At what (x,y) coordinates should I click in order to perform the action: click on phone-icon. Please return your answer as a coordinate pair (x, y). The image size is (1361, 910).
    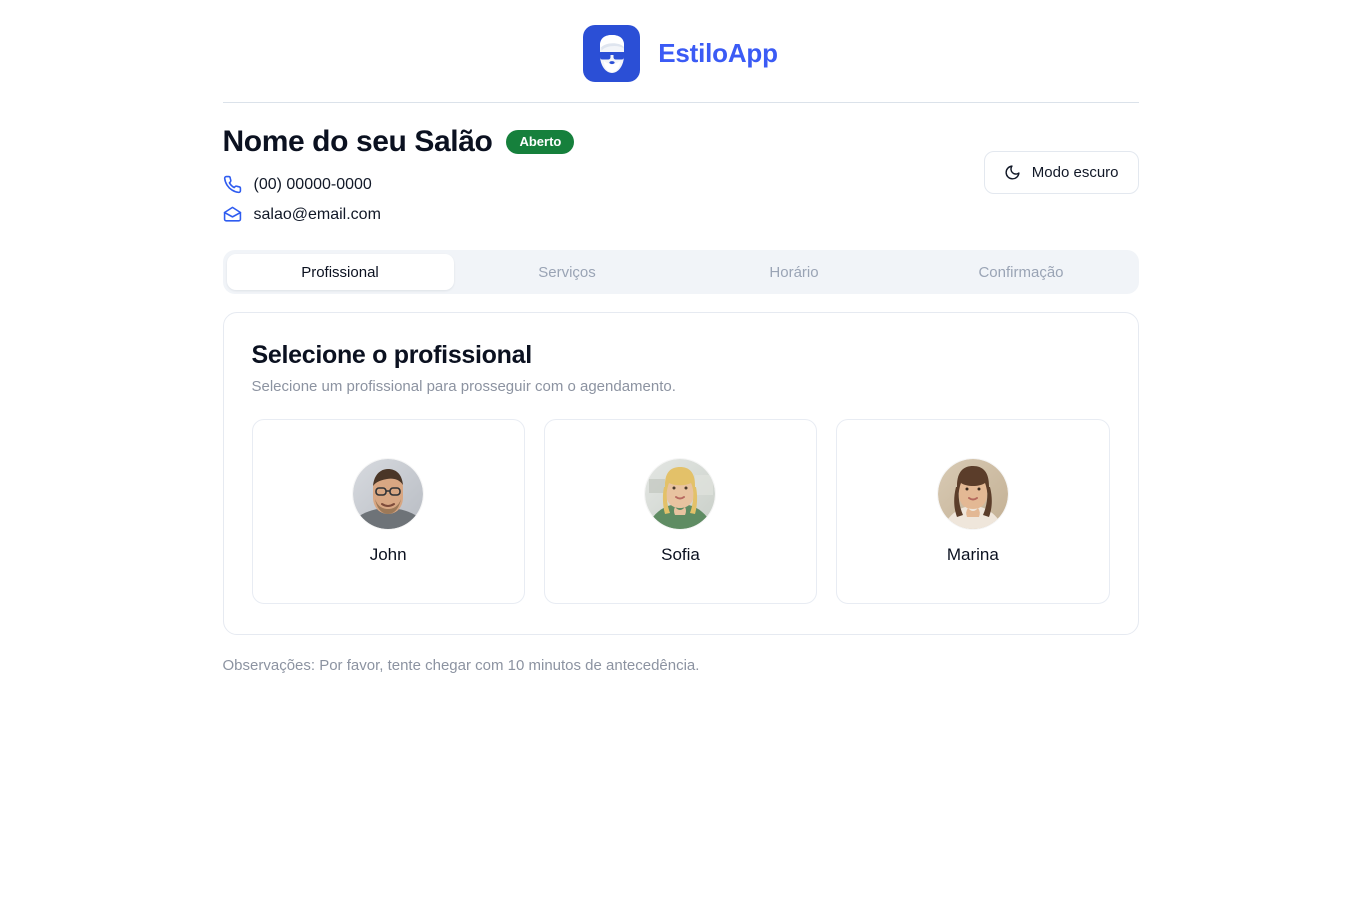
    Looking at the image, I should click on (232, 184).